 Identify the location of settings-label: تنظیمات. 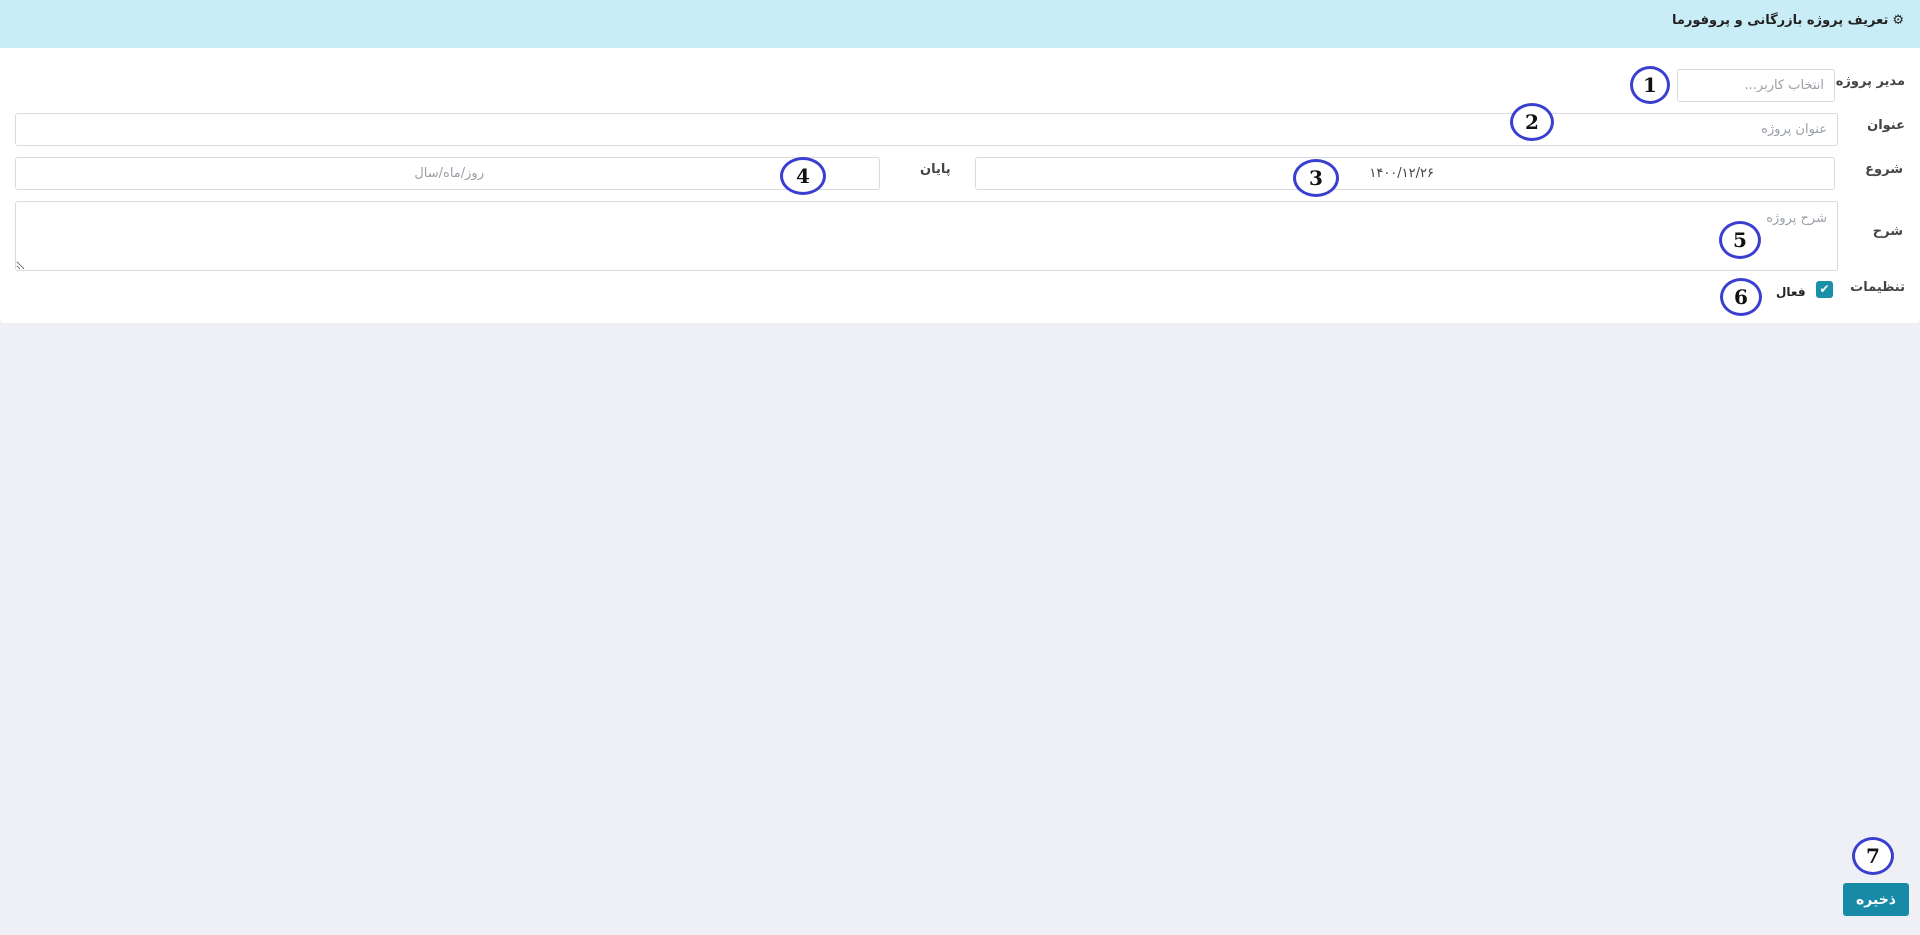
(1877, 287).